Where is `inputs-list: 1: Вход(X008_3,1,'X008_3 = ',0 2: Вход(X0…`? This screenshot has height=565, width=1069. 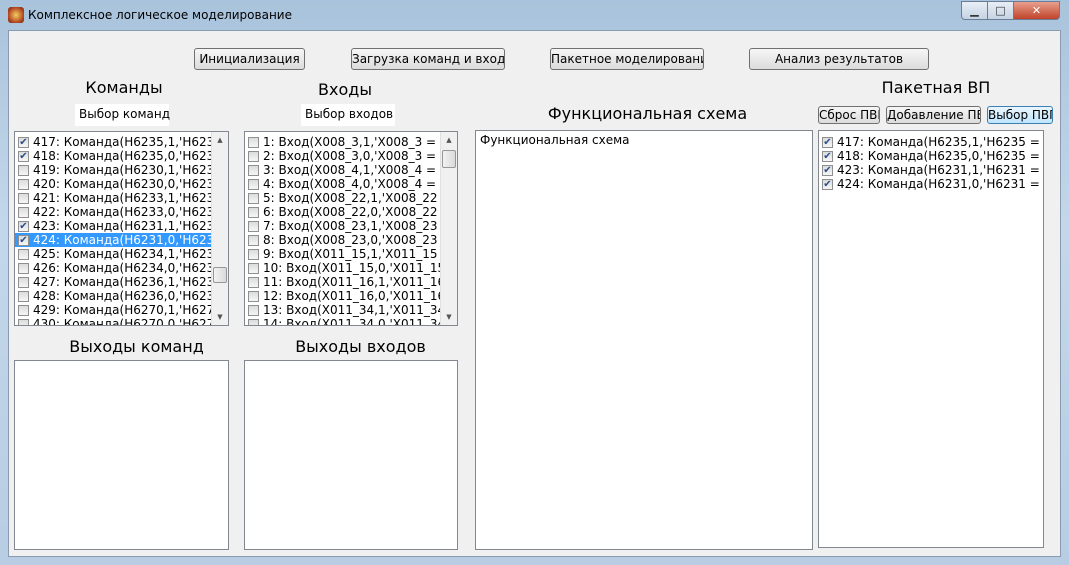 inputs-list: 1: Вход(X008_3,1,'X008_3 = ',0 2: Вход(X0… is located at coordinates (351, 228).